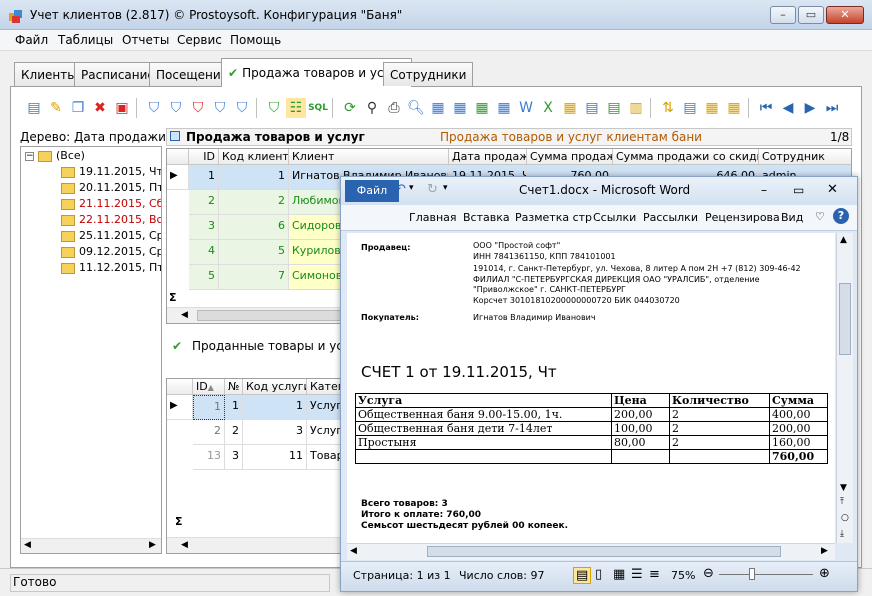 This screenshot has width=872, height=596. Describe the element at coordinates (372, 191) in the screenshot. I see `word-file-tab: Файл` at that location.